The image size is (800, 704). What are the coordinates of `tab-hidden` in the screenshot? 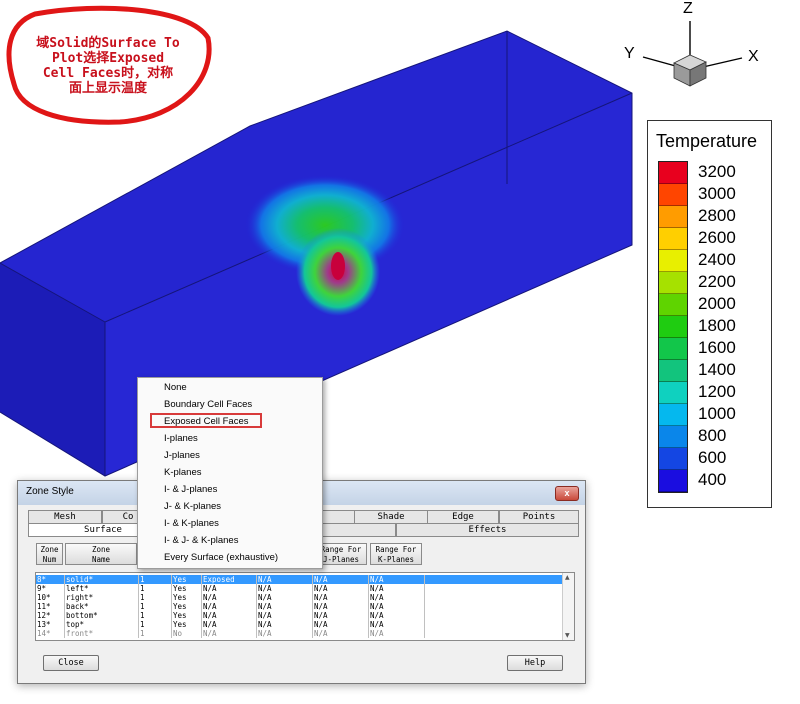 It's located at (337, 517).